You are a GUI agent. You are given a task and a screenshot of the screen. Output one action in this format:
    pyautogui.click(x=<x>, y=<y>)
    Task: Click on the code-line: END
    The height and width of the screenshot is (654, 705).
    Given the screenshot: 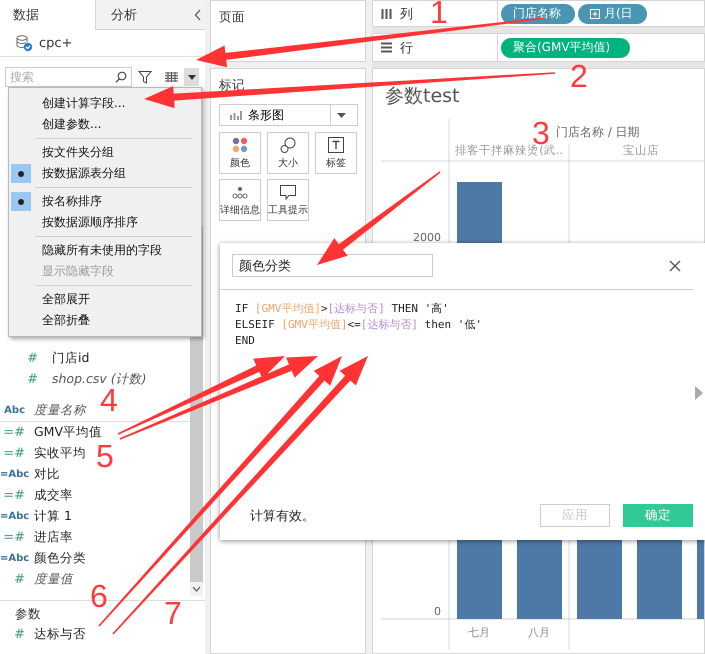 What is the action you would take?
    pyautogui.click(x=245, y=341)
    